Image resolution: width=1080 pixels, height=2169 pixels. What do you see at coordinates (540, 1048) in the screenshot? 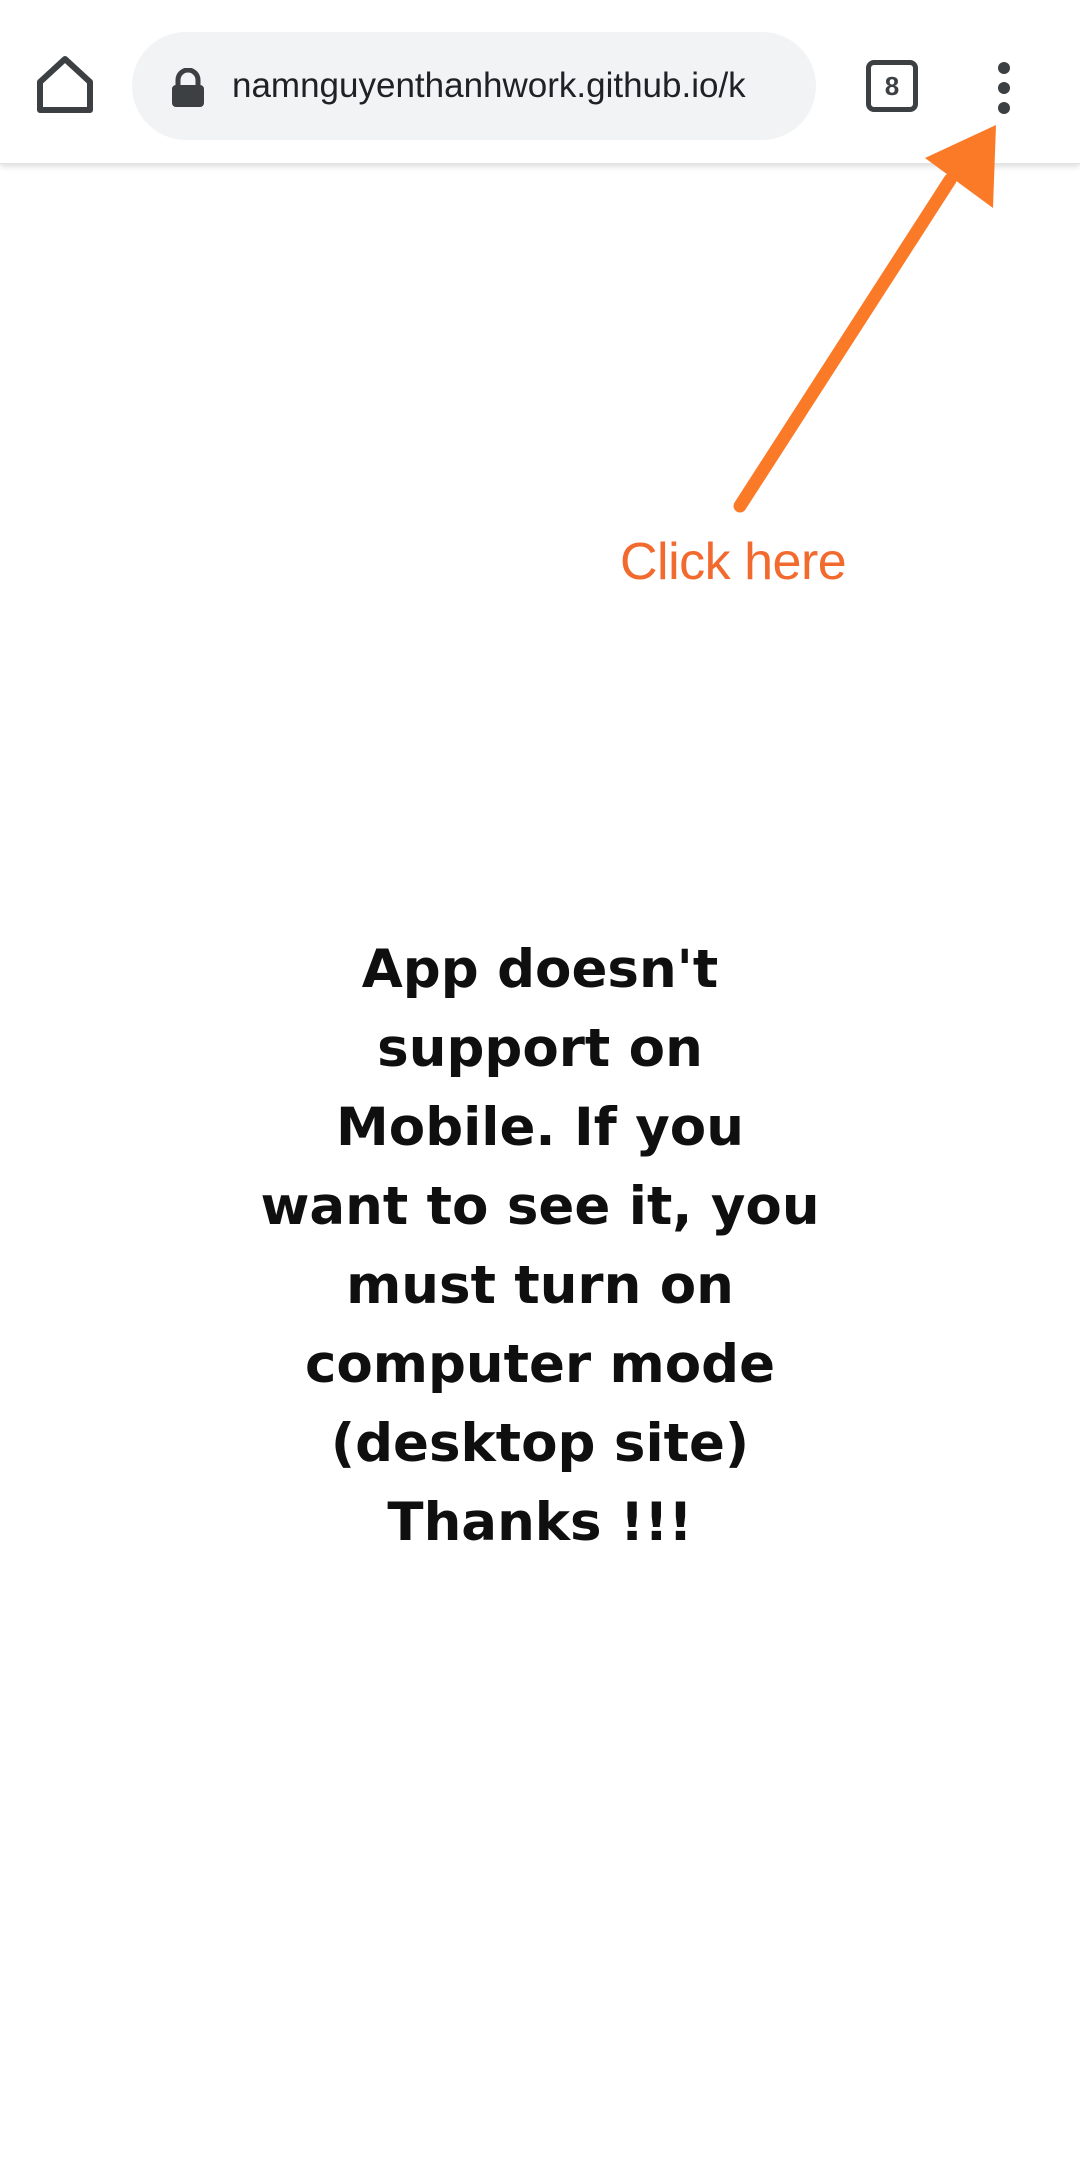
I see `message-line: support on` at bounding box center [540, 1048].